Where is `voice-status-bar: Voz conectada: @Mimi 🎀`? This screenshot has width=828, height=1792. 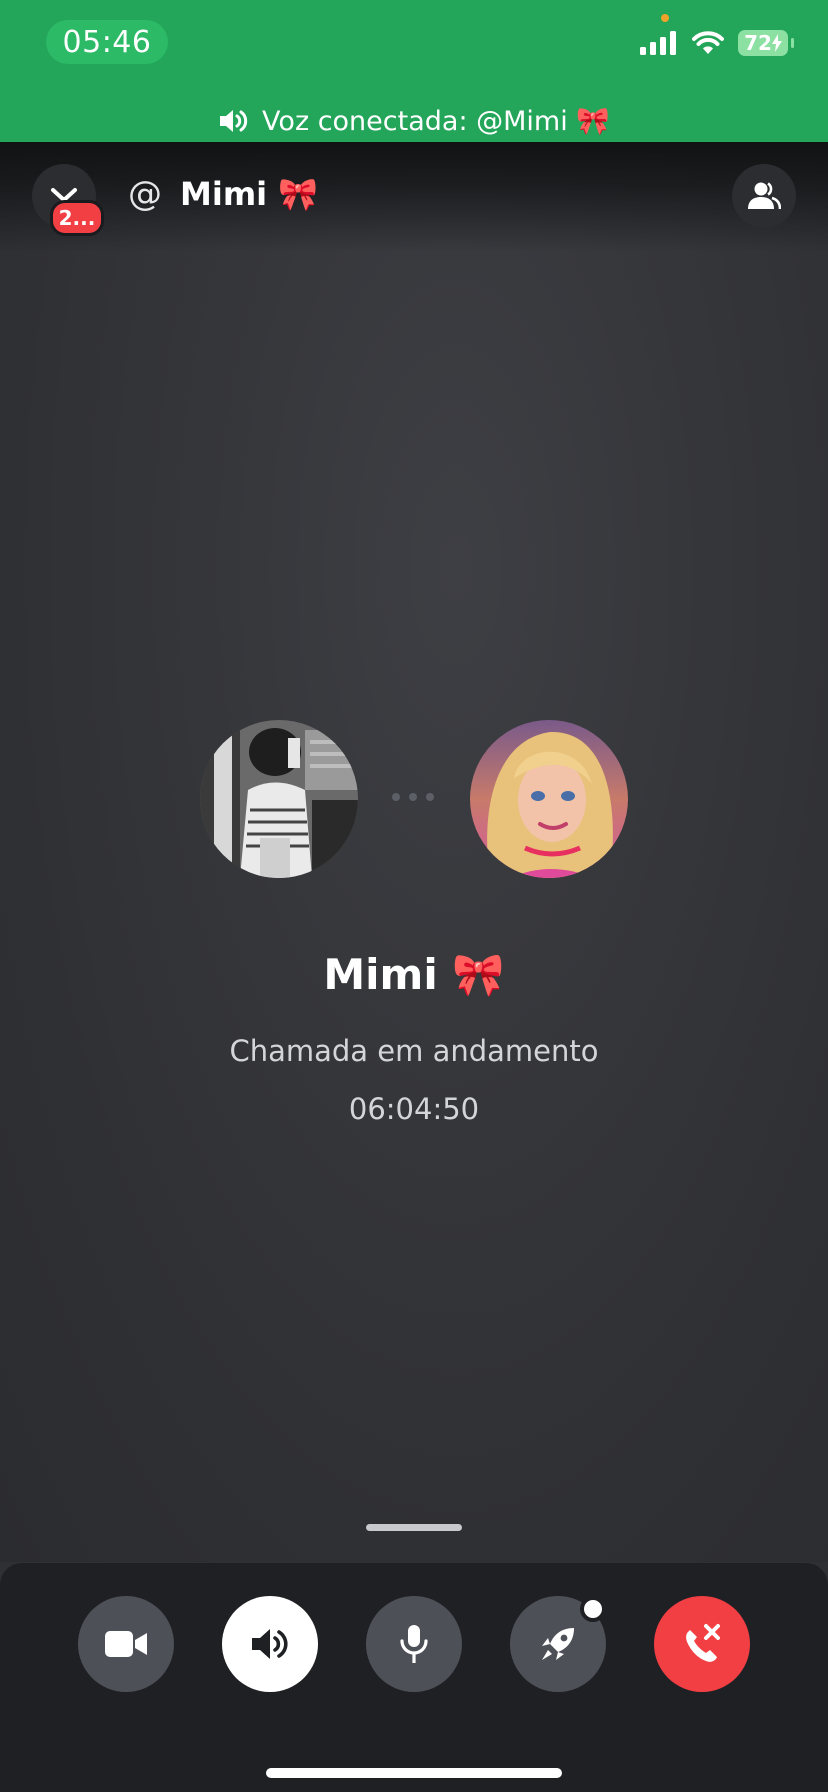
voice-status-bar: Voz conectada: @Mimi 🎀 is located at coordinates (414, 121).